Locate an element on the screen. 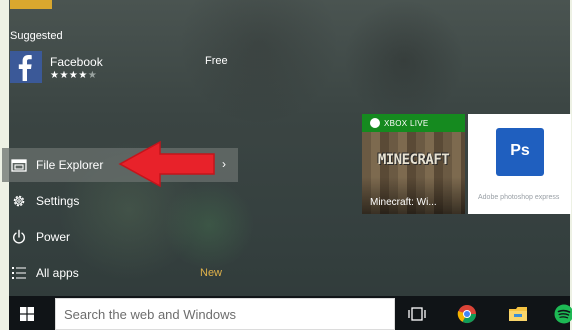 The width and height of the screenshot is (572, 330). menu-item-settings: Settings is located at coordinates (120, 201).